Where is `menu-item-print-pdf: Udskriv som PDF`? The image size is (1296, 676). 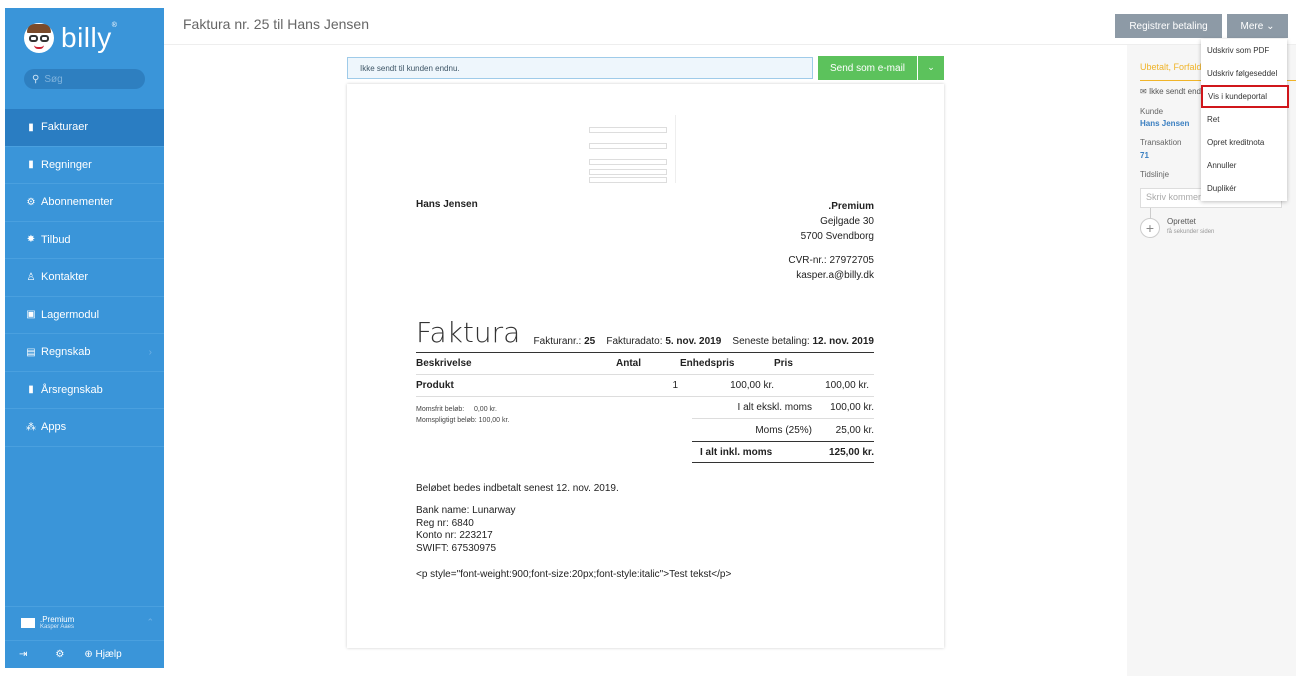 menu-item-print-pdf: Udskriv som PDF is located at coordinates (1244, 50).